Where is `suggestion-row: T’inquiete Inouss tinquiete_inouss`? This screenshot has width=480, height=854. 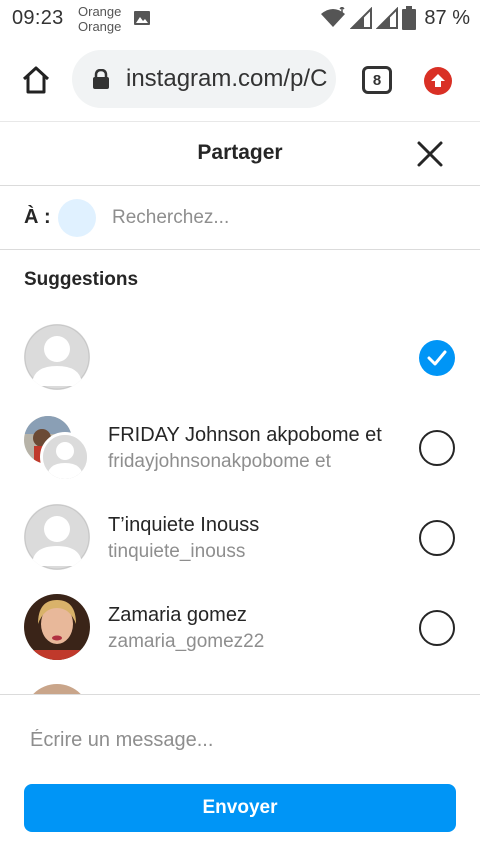 suggestion-row: T’inquiete Inouss tinquiete_inouss is located at coordinates (240, 535).